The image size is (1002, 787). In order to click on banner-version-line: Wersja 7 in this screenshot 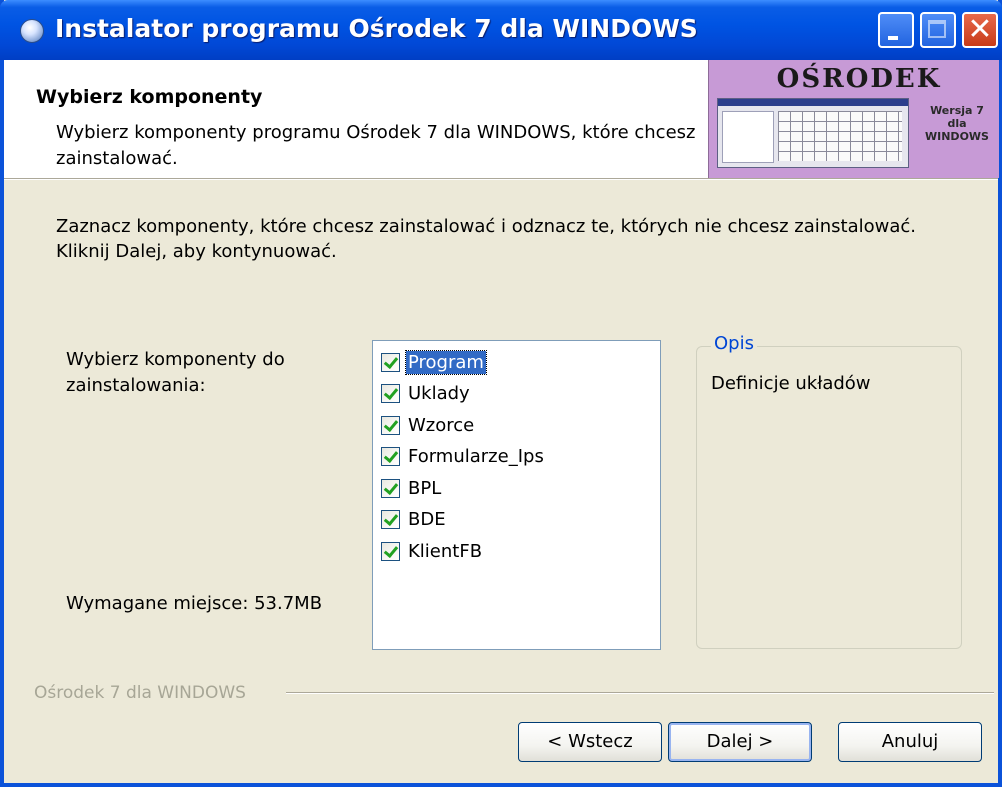, I will do `click(957, 110)`.